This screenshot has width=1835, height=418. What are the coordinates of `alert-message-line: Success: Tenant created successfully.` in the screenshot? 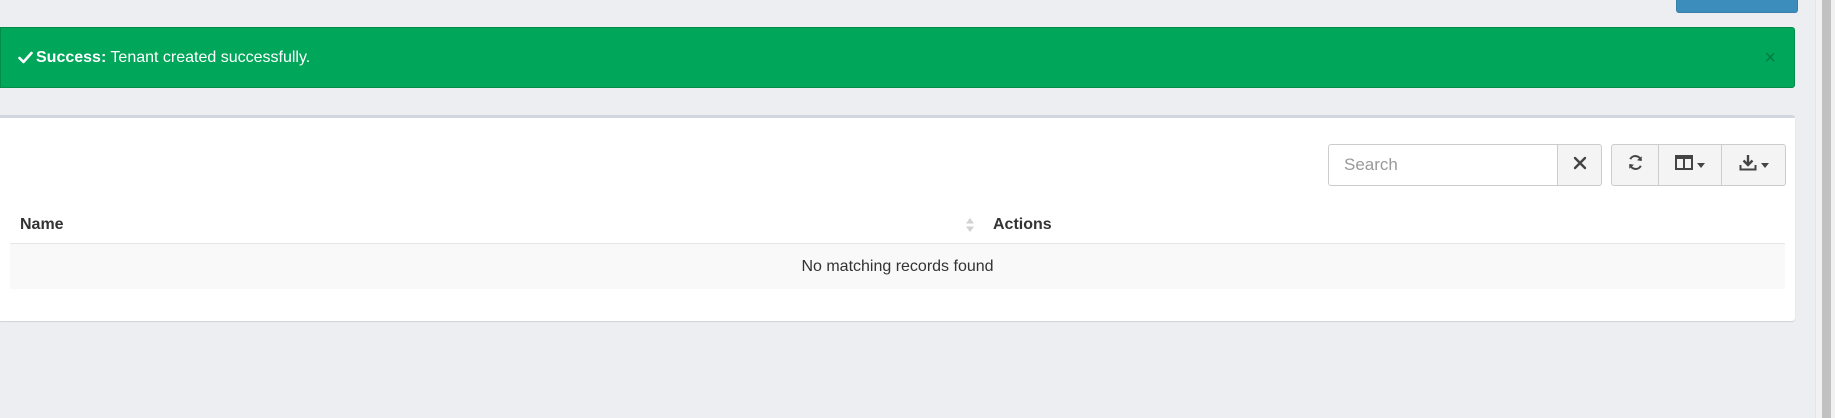 It's located at (164, 59).